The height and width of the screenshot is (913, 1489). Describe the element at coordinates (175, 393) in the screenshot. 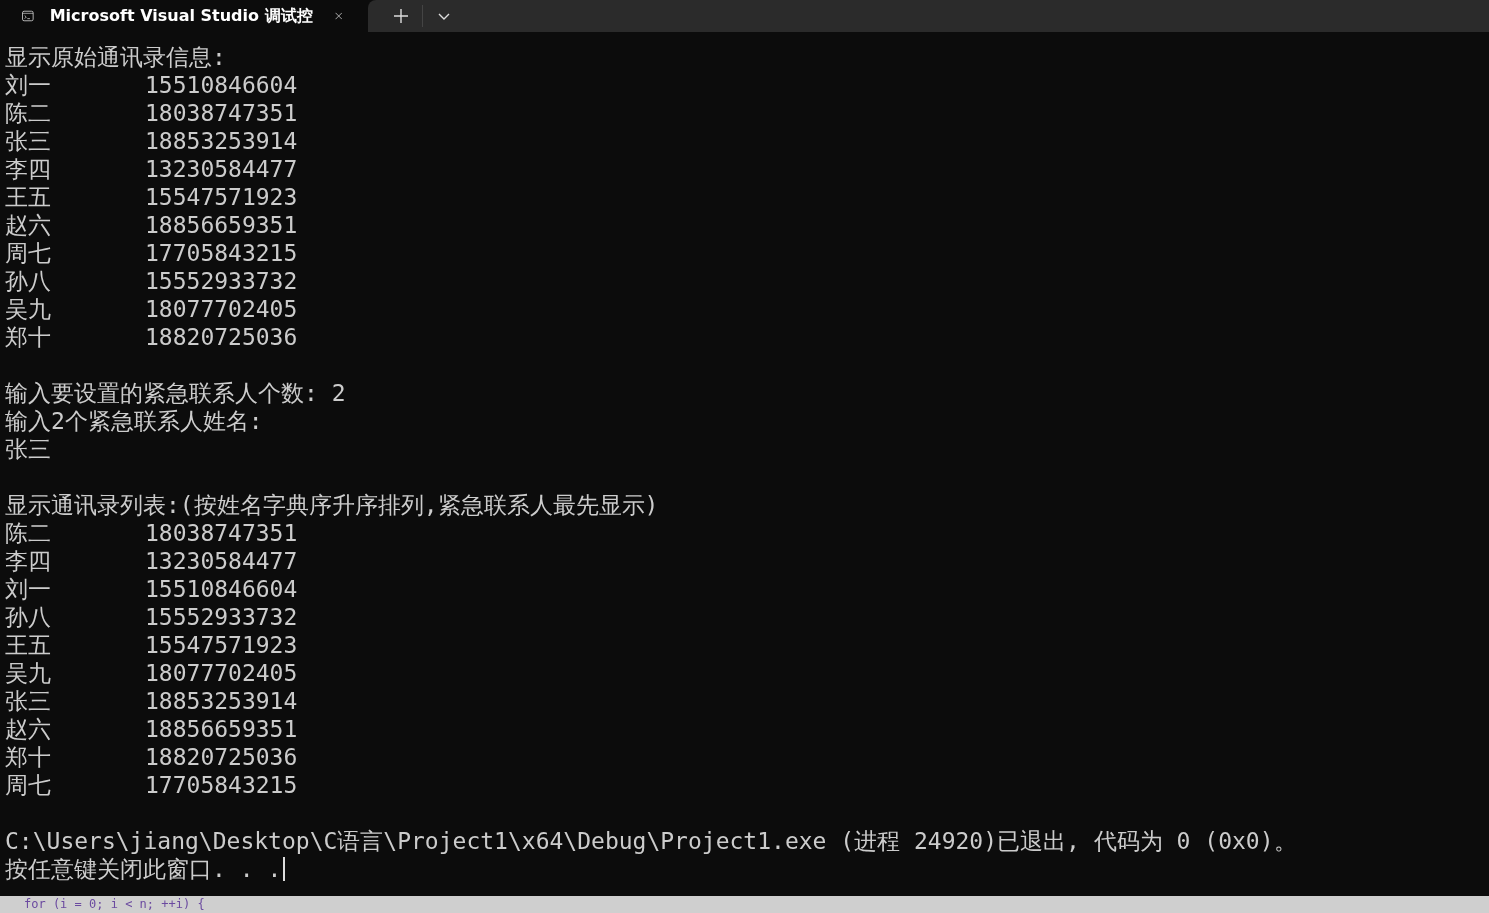

I see `console-line: 输入要设置的紧急联系人个数: 2` at that location.